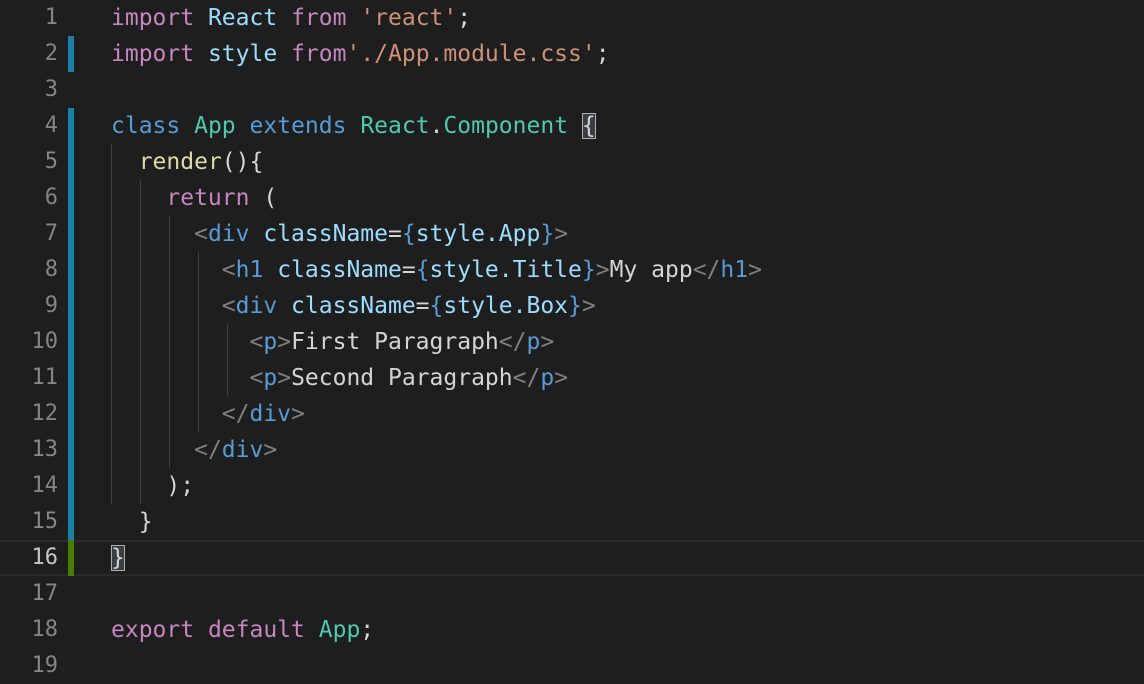 This screenshot has height=684, width=1144. What do you see at coordinates (45, 521) in the screenshot?
I see `line-number: 15` at bounding box center [45, 521].